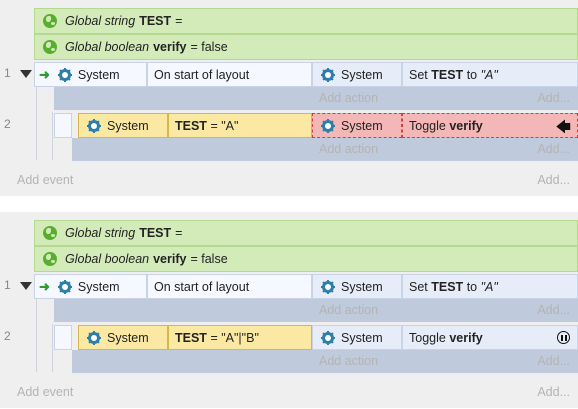 This screenshot has height=409, width=578. I want to click on event2-condition-text: TEST = "A"|"B", so click(240, 337).